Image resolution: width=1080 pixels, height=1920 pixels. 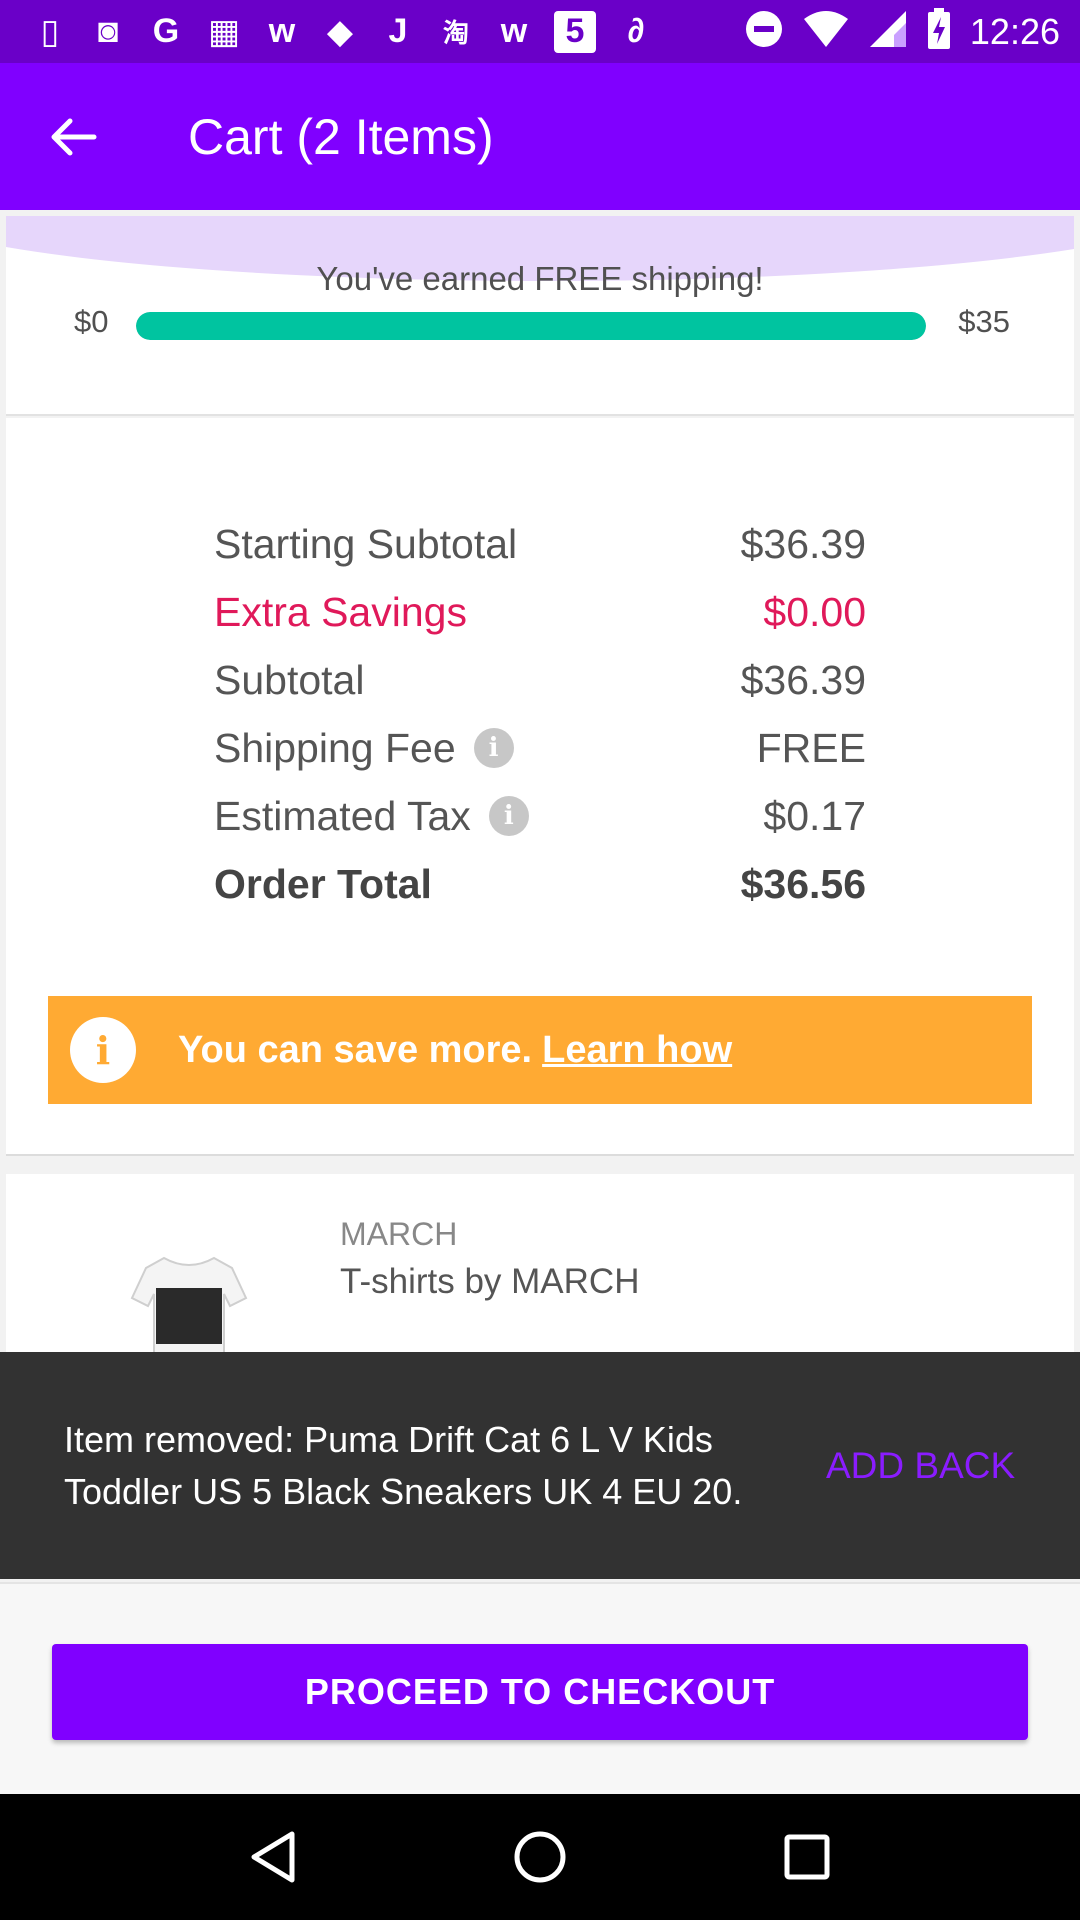 What do you see at coordinates (811, 747) in the screenshot?
I see `shipping-fee-value: FREE` at bounding box center [811, 747].